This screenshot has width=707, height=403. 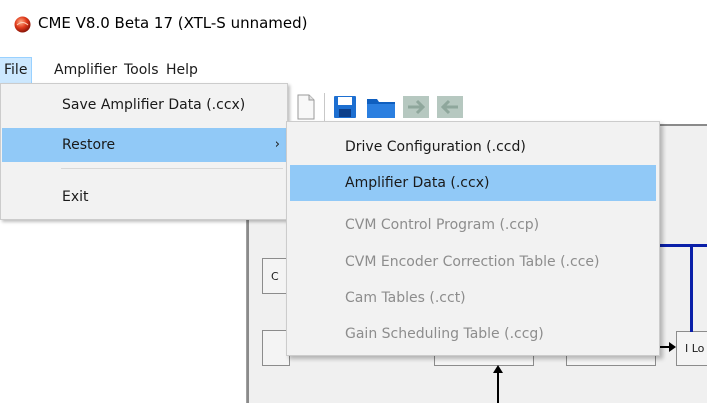 What do you see at coordinates (324, 107) in the screenshot?
I see `toolbar-separator` at bounding box center [324, 107].